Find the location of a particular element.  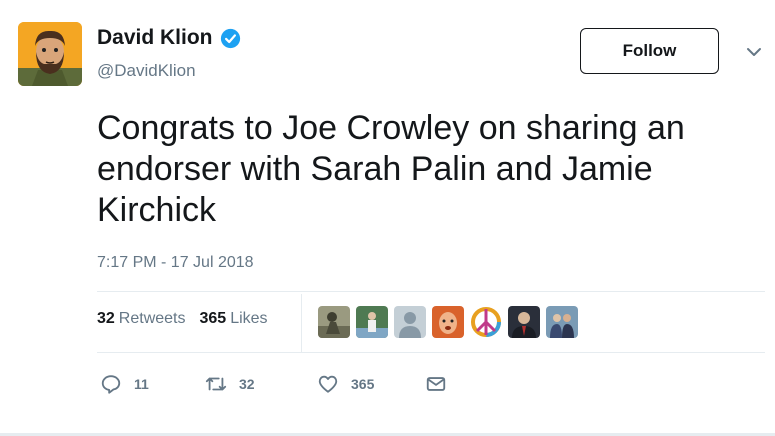

heart-icon is located at coordinates (328, 384).